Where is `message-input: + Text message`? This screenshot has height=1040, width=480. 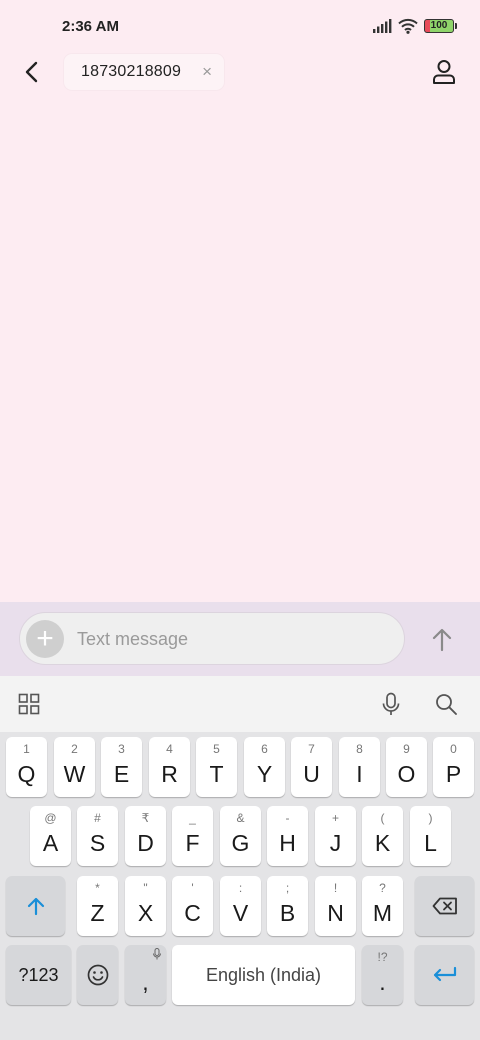
message-input: + Text message is located at coordinates (212, 638).